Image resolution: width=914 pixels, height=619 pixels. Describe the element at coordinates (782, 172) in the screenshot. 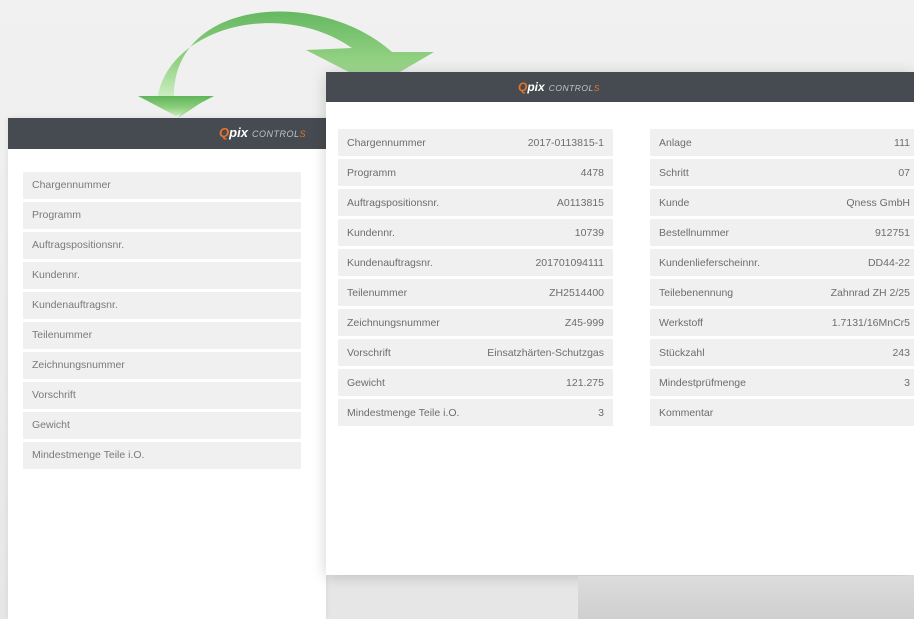

I see `detail-field-row: Schritt 07` at that location.